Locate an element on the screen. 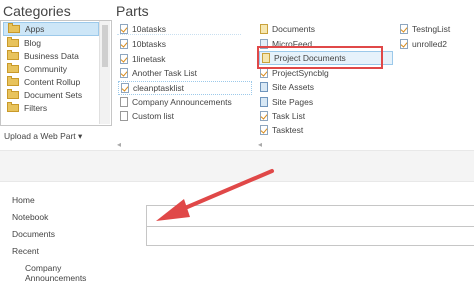 The image size is (474, 286). category-item-content-rollup: Content Rollup is located at coordinates (57, 82).